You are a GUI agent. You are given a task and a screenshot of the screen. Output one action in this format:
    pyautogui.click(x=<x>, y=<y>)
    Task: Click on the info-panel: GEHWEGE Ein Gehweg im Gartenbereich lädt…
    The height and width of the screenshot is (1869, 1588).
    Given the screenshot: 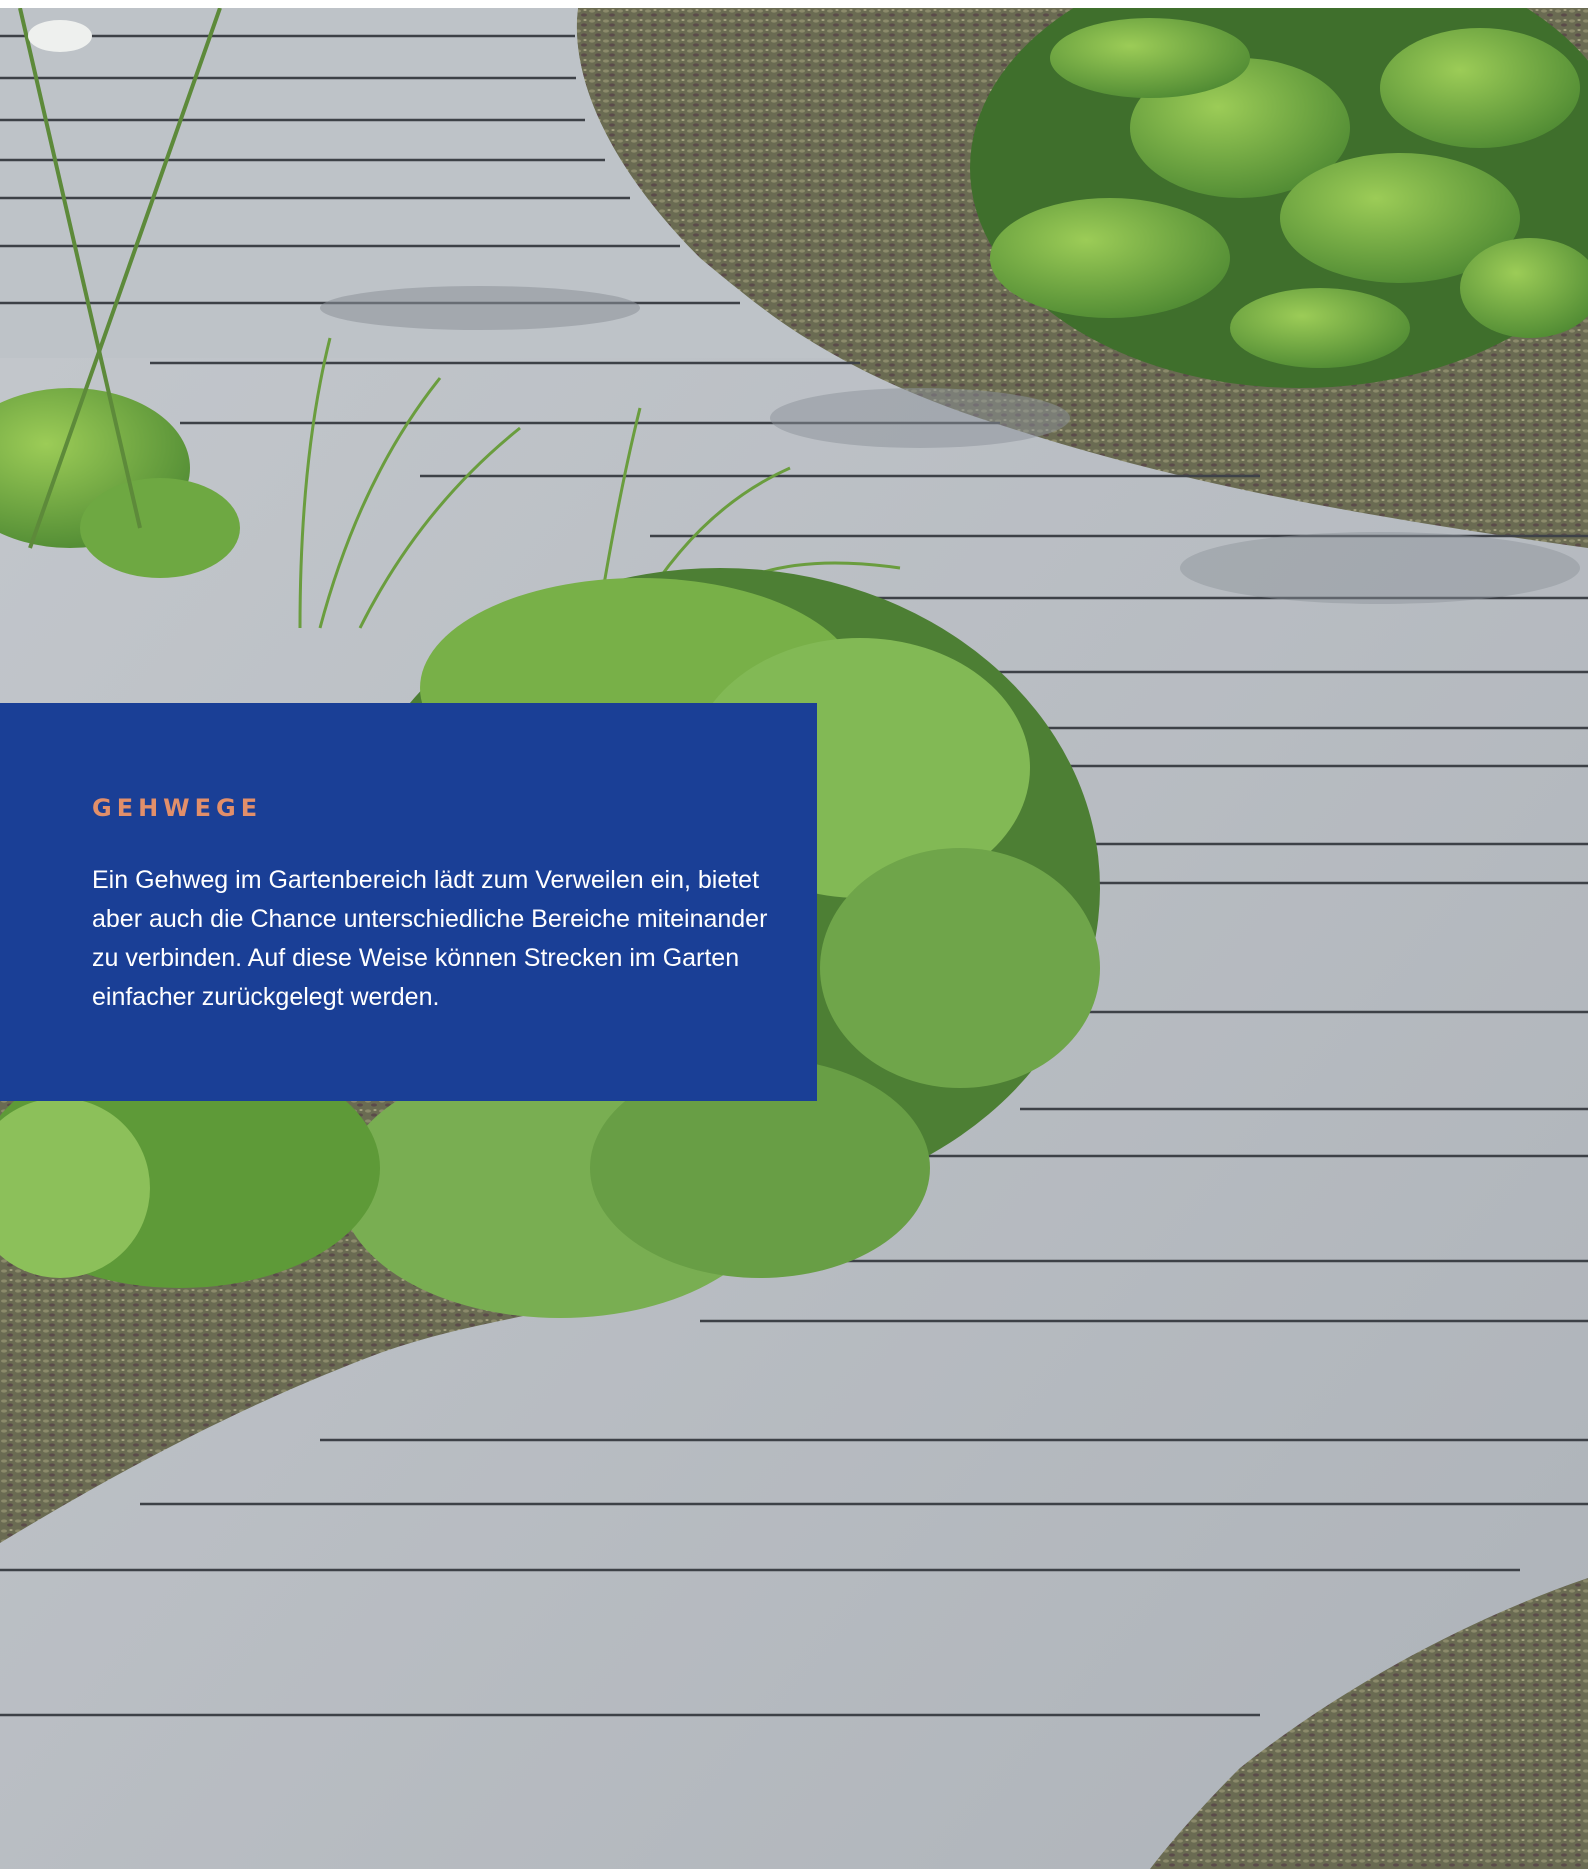 What is the action you would take?
    pyautogui.click(x=408, y=902)
    